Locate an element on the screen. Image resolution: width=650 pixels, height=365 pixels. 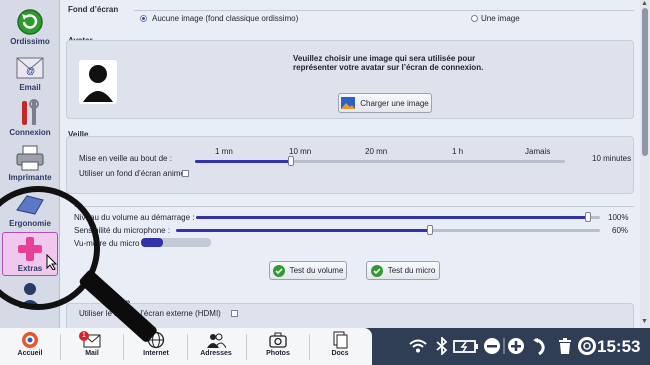
envelope-icon: @ is located at coordinates (30, 68).